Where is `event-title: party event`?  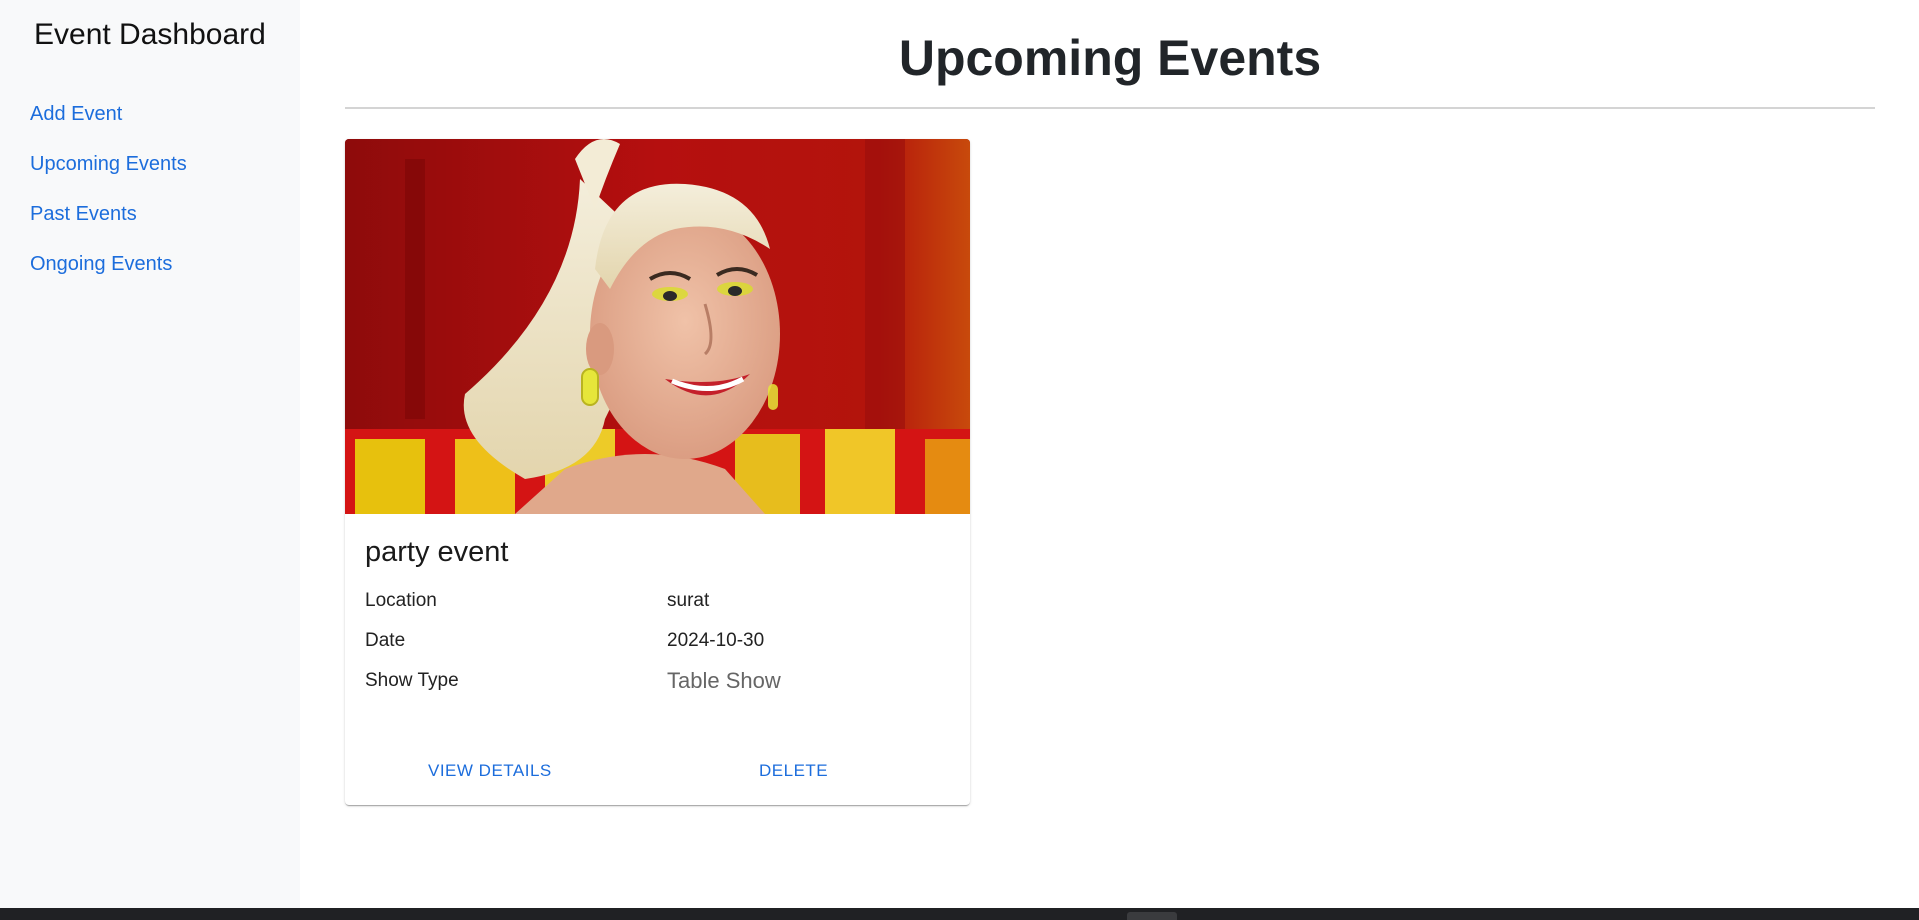
event-title: party event is located at coordinates (437, 552).